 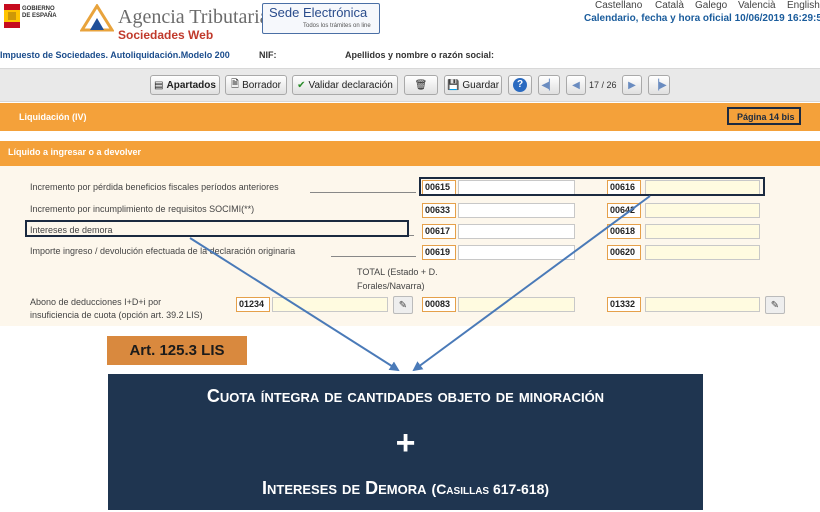 I want to click on art-label: Art. 125.3 LIS, so click(x=177, y=350).